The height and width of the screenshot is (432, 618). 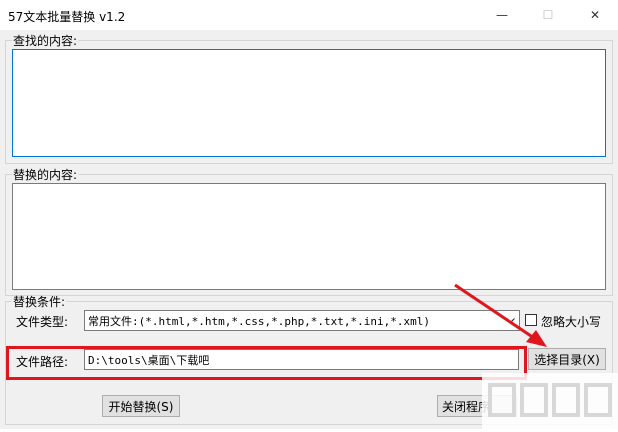 I want to click on annotation-arrow, so click(x=500, y=315).